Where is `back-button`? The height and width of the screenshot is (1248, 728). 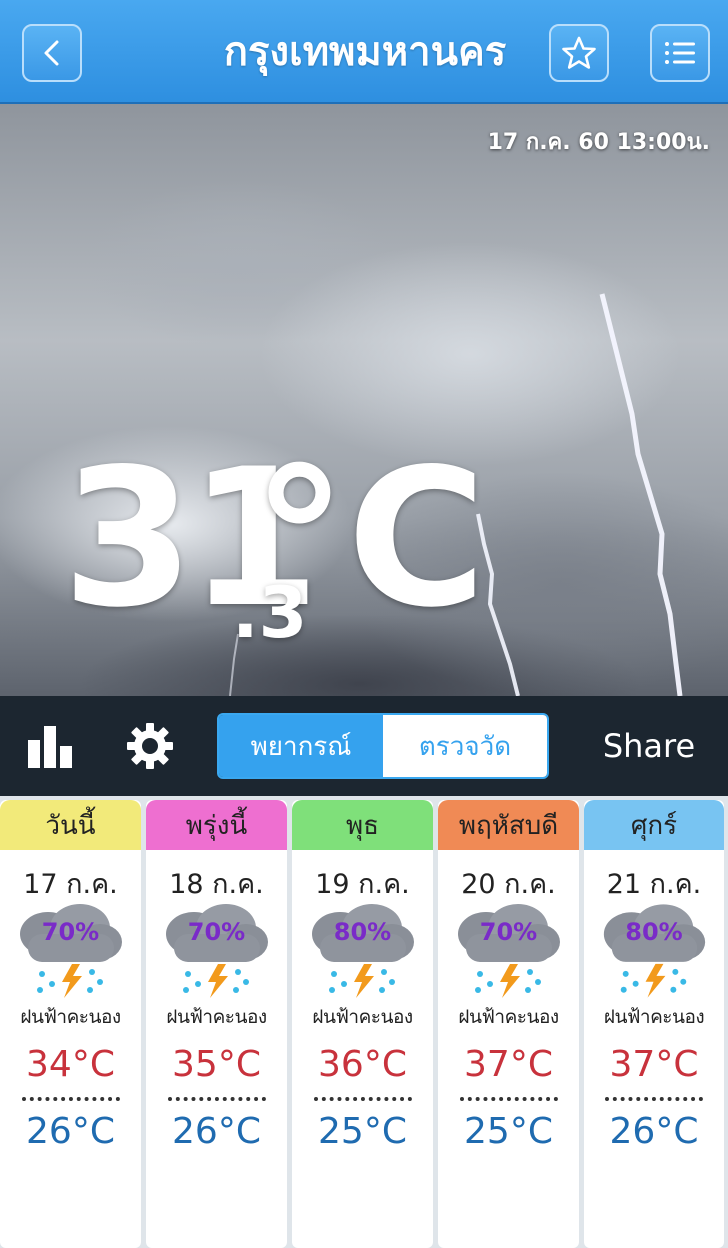 back-button is located at coordinates (52, 53).